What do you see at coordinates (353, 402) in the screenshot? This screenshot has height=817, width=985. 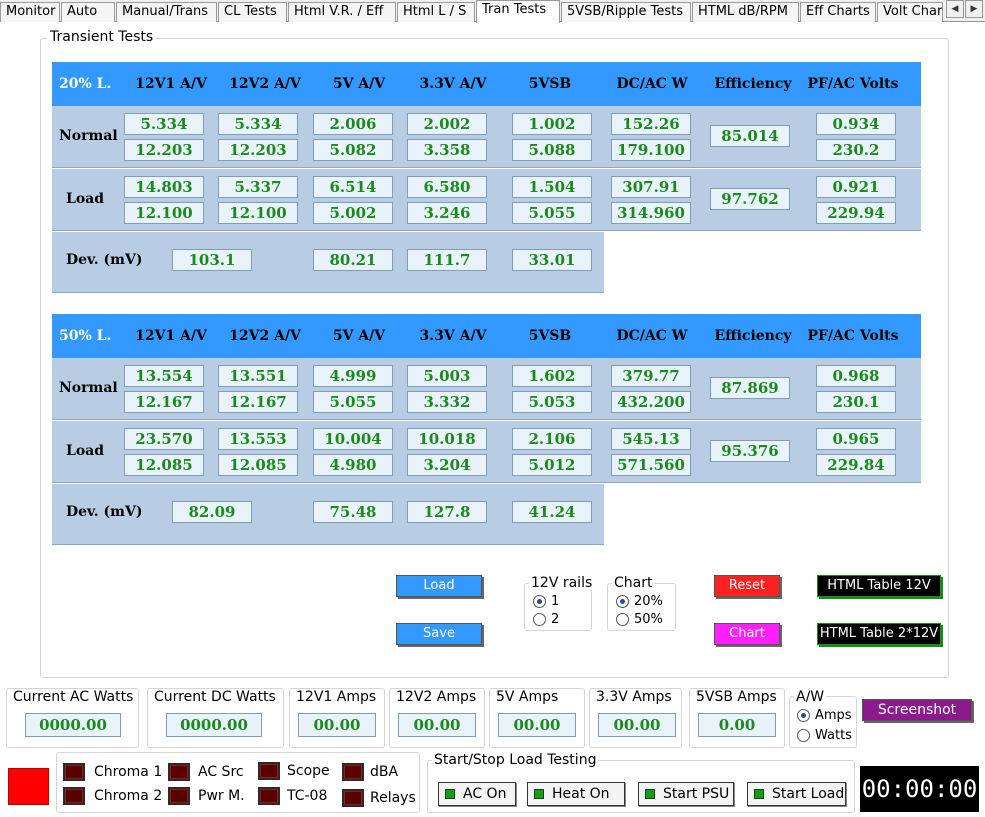 I see `value-box: 5.055` at bounding box center [353, 402].